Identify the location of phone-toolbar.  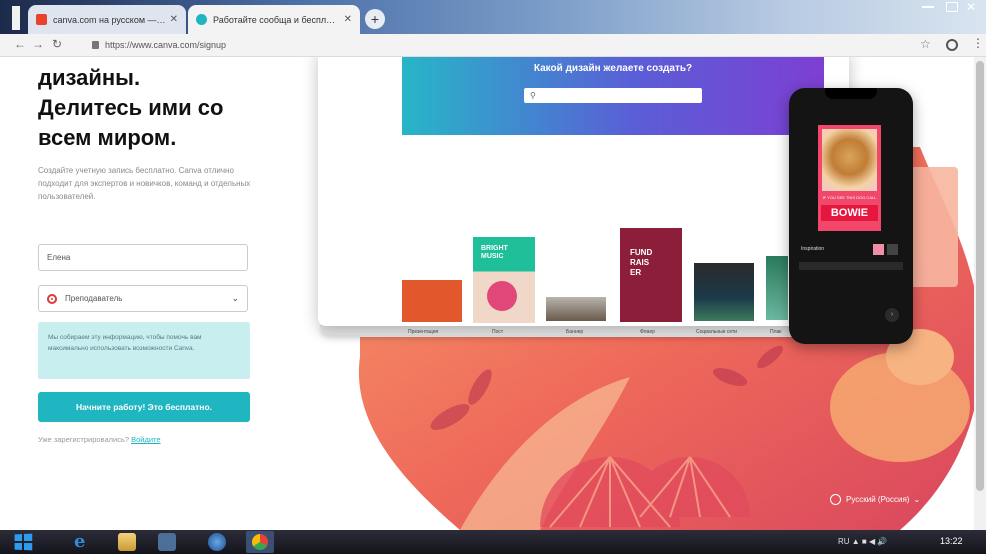
(851, 266).